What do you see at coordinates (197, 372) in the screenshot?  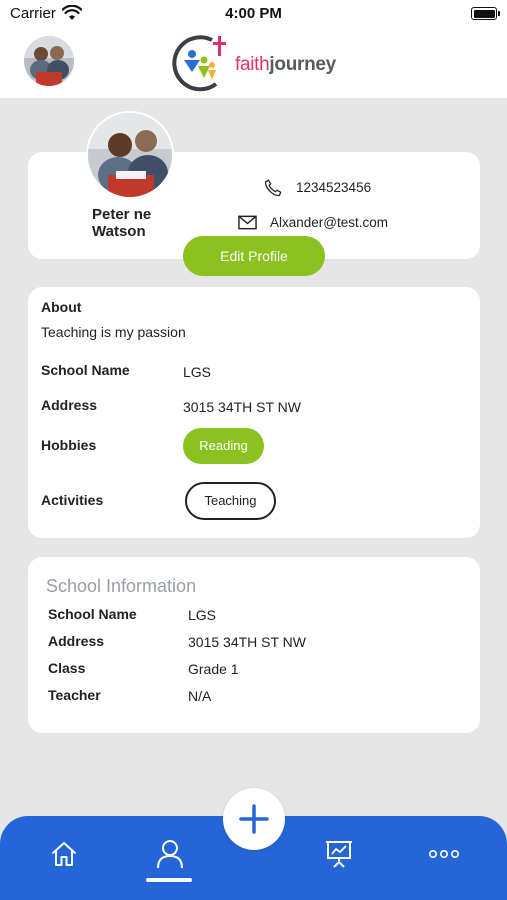 I see `school-name-value: LGS` at bounding box center [197, 372].